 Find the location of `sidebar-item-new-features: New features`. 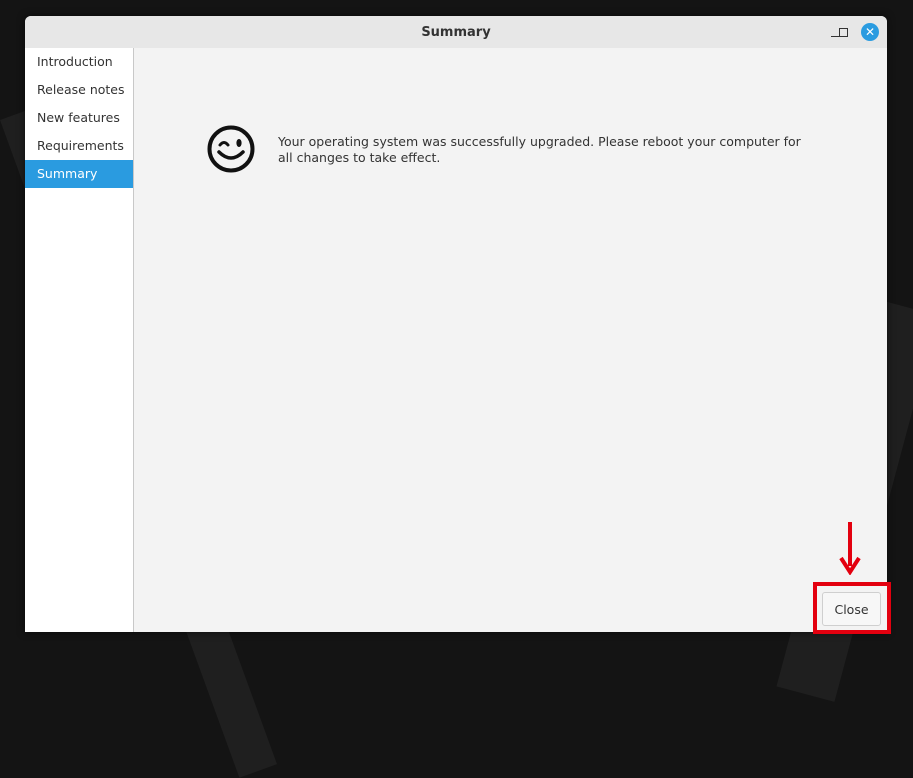

sidebar-item-new-features: New features is located at coordinates (79, 118).